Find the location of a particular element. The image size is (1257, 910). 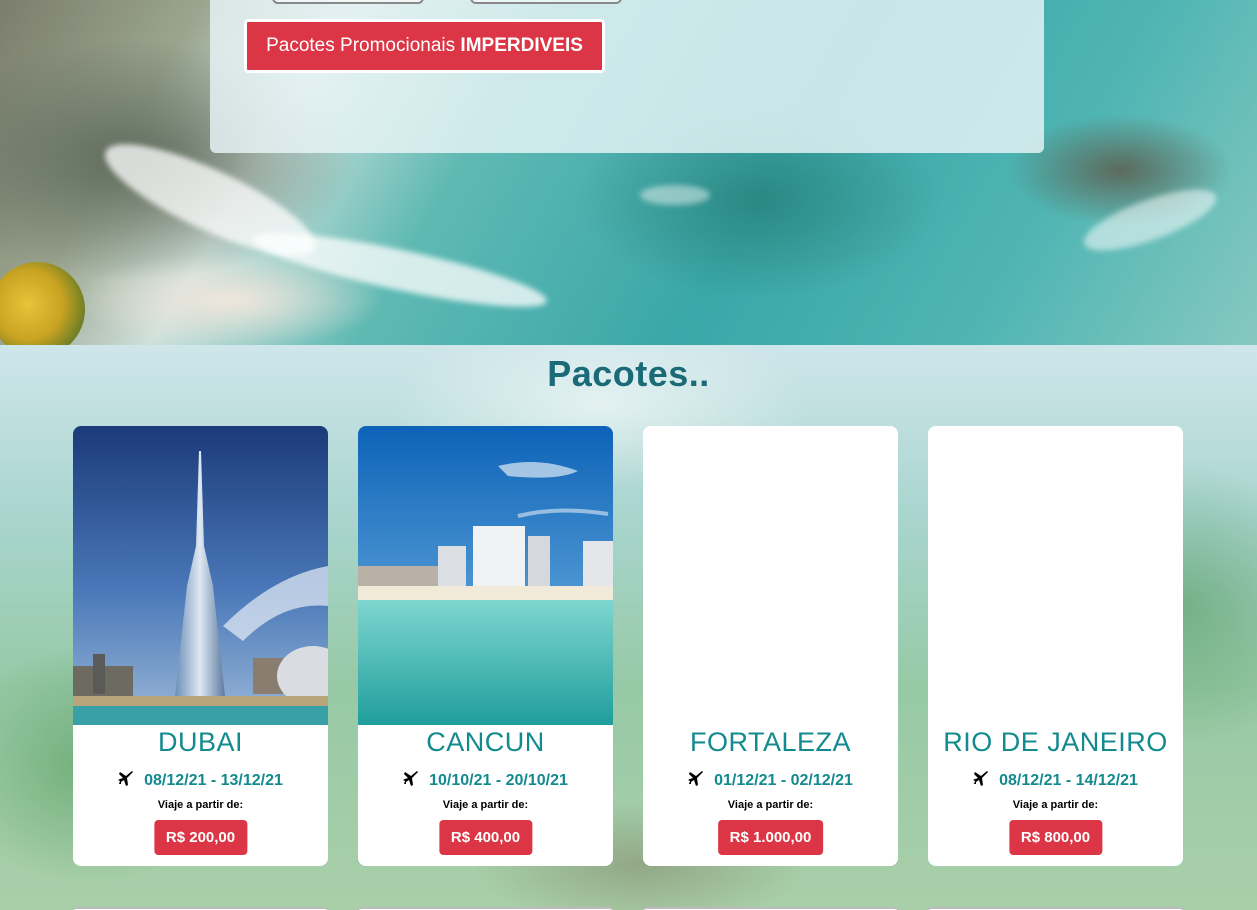

promo-packages-button: Pacotes Promocionais IMPERDIVEIS is located at coordinates (424, 46).